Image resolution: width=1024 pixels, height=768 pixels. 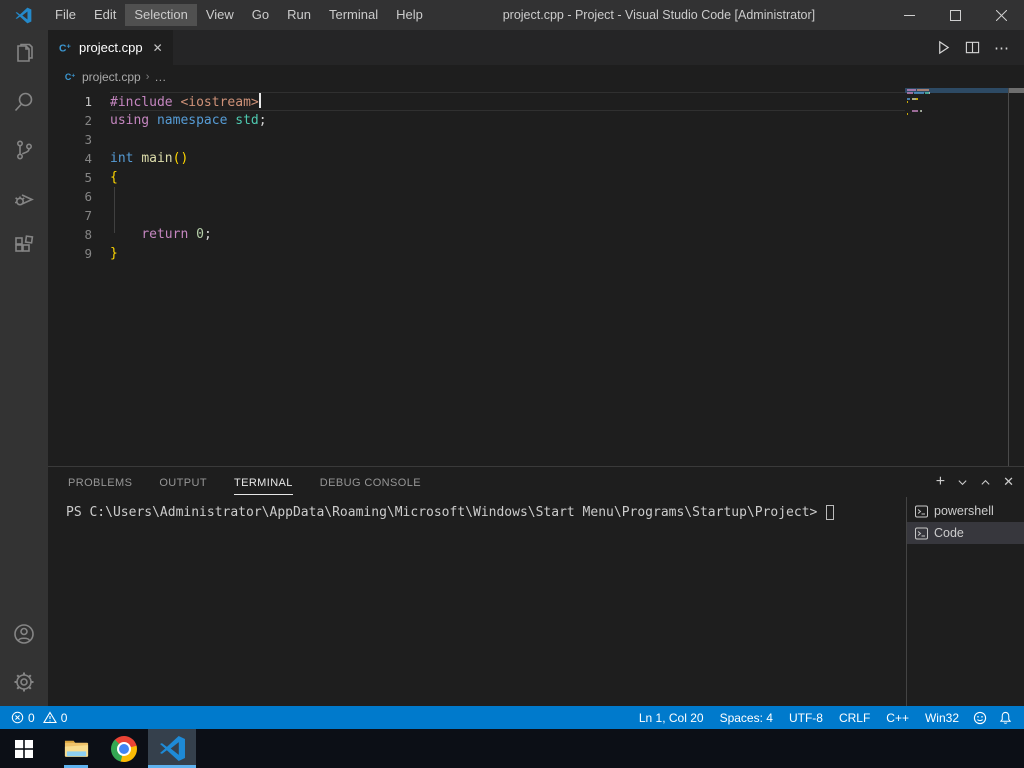 What do you see at coordinates (105, 15) in the screenshot?
I see `menu-edit: Edit` at bounding box center [105, 15].